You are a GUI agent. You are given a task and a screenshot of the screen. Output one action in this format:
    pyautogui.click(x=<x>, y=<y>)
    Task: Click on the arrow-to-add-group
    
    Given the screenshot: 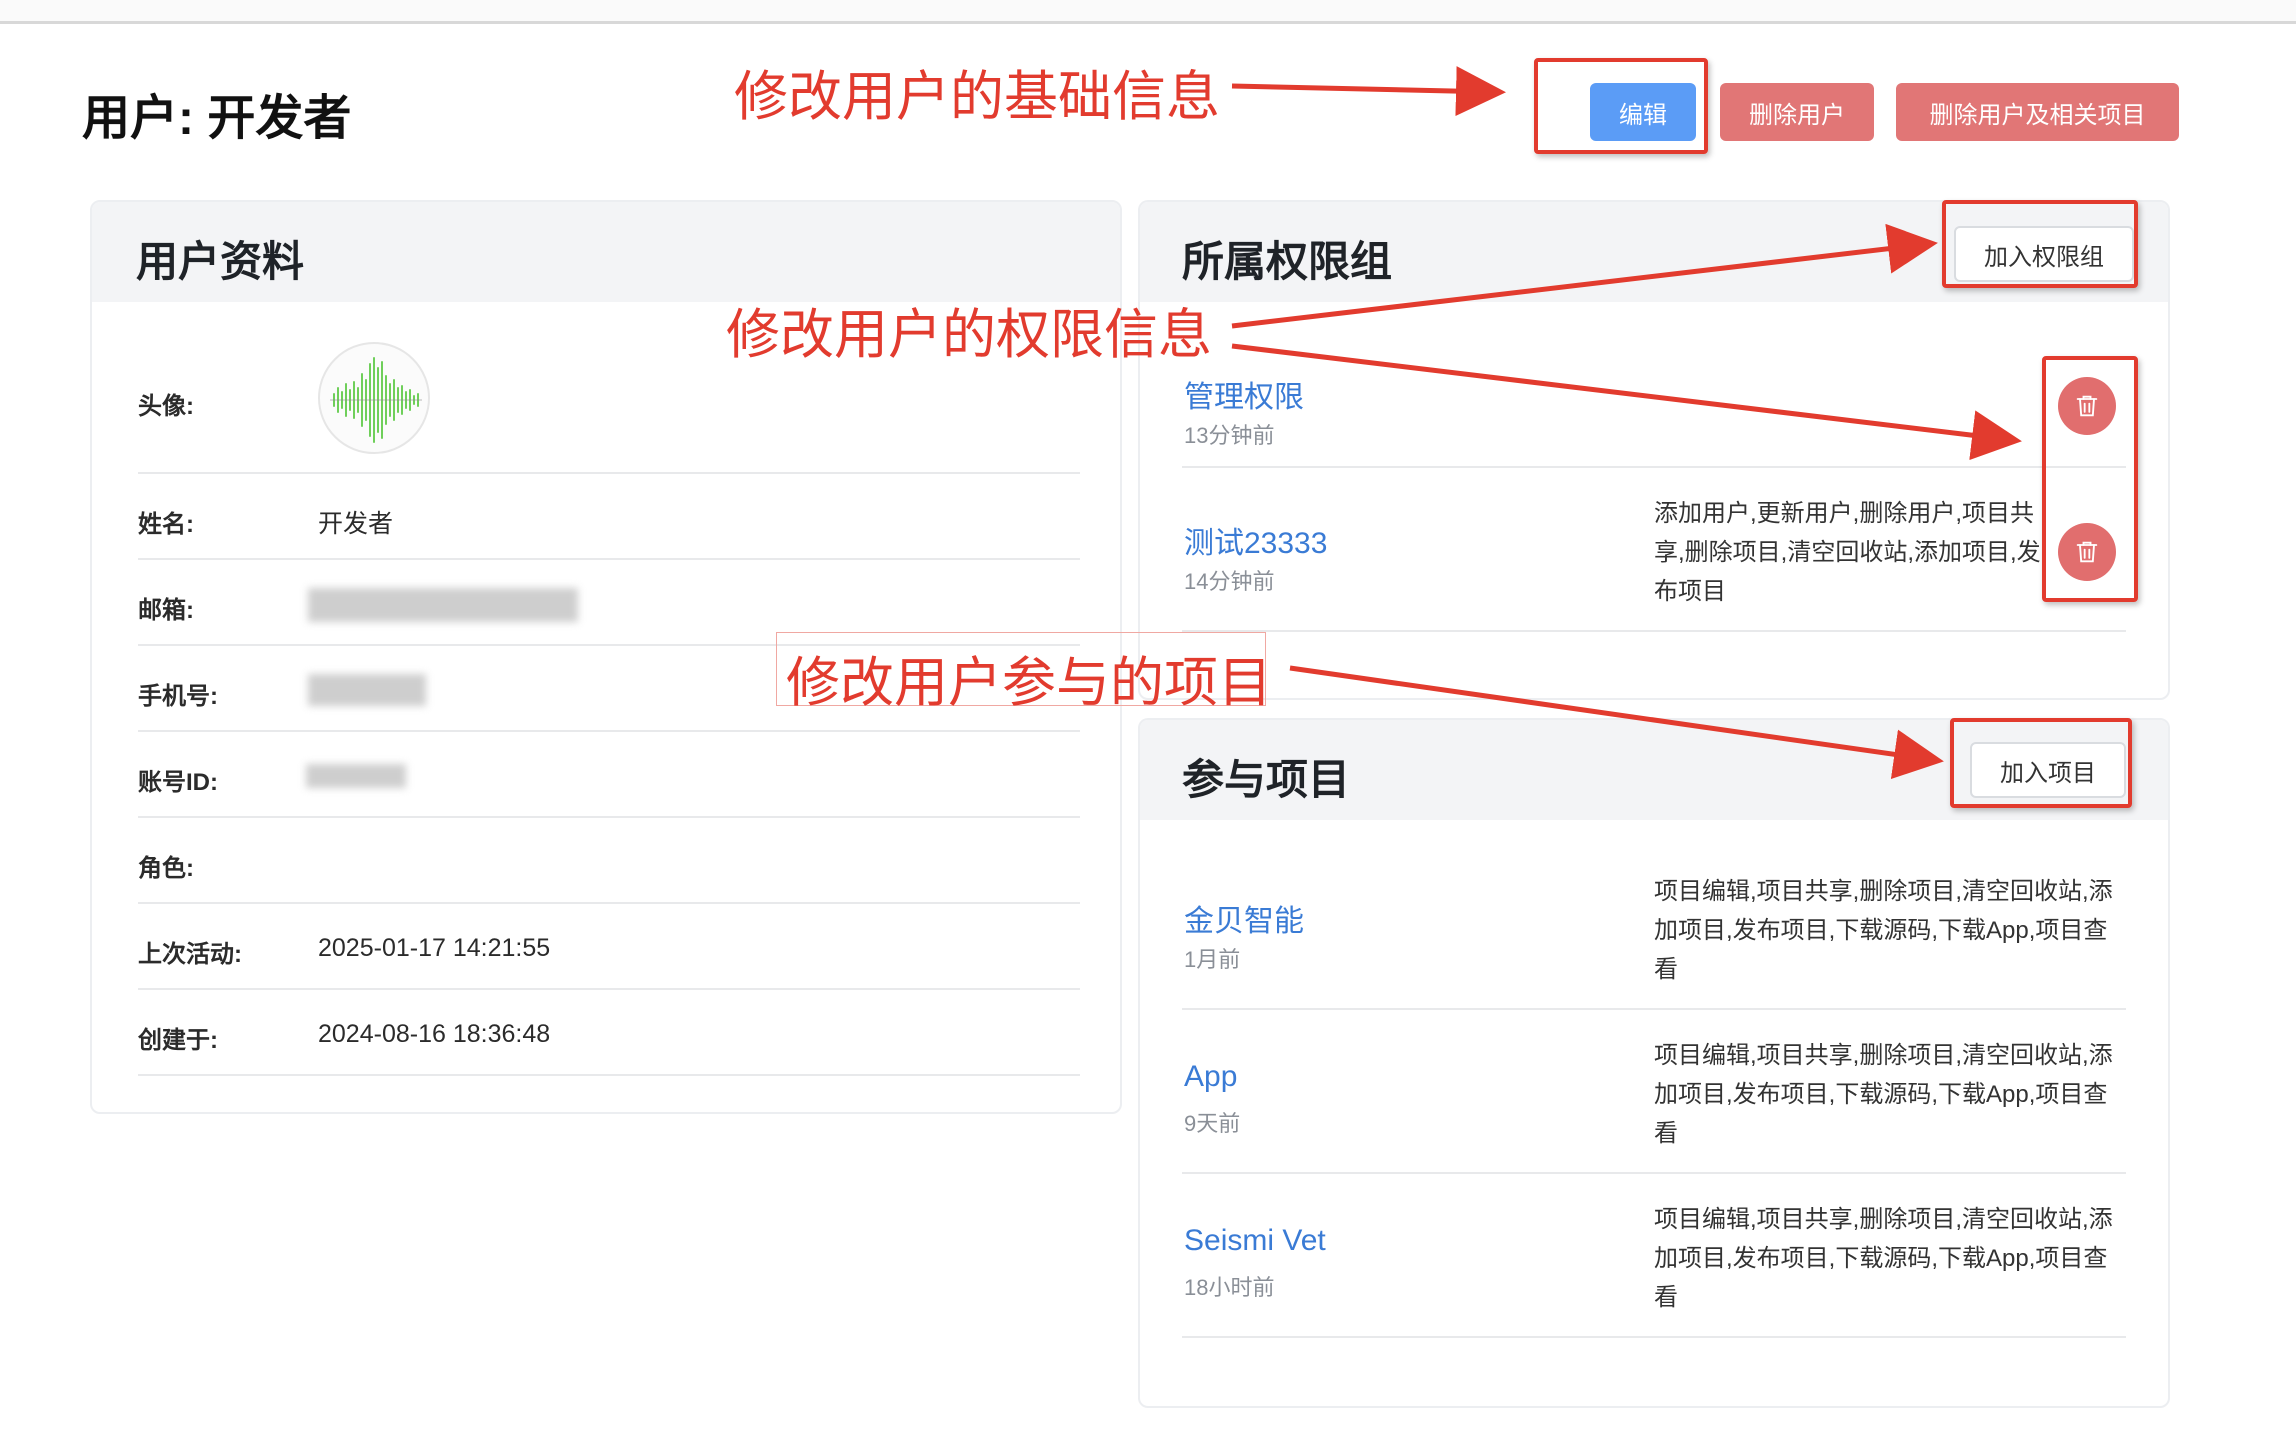 What is the action you would take?
    pyautogui.click(x=1584, y=276)
    